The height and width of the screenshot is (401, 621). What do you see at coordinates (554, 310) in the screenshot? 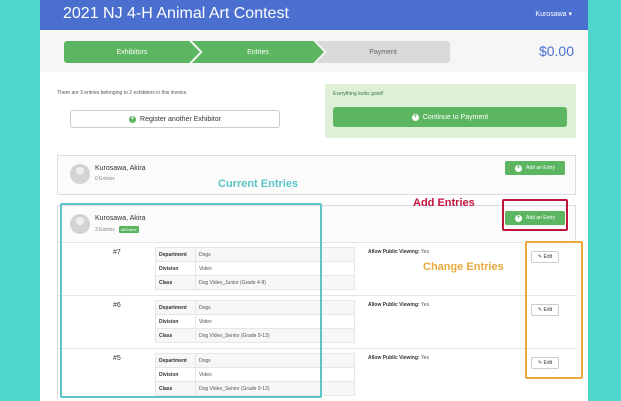
I see `change-entries-highlight` at bounding box center [554, 310].